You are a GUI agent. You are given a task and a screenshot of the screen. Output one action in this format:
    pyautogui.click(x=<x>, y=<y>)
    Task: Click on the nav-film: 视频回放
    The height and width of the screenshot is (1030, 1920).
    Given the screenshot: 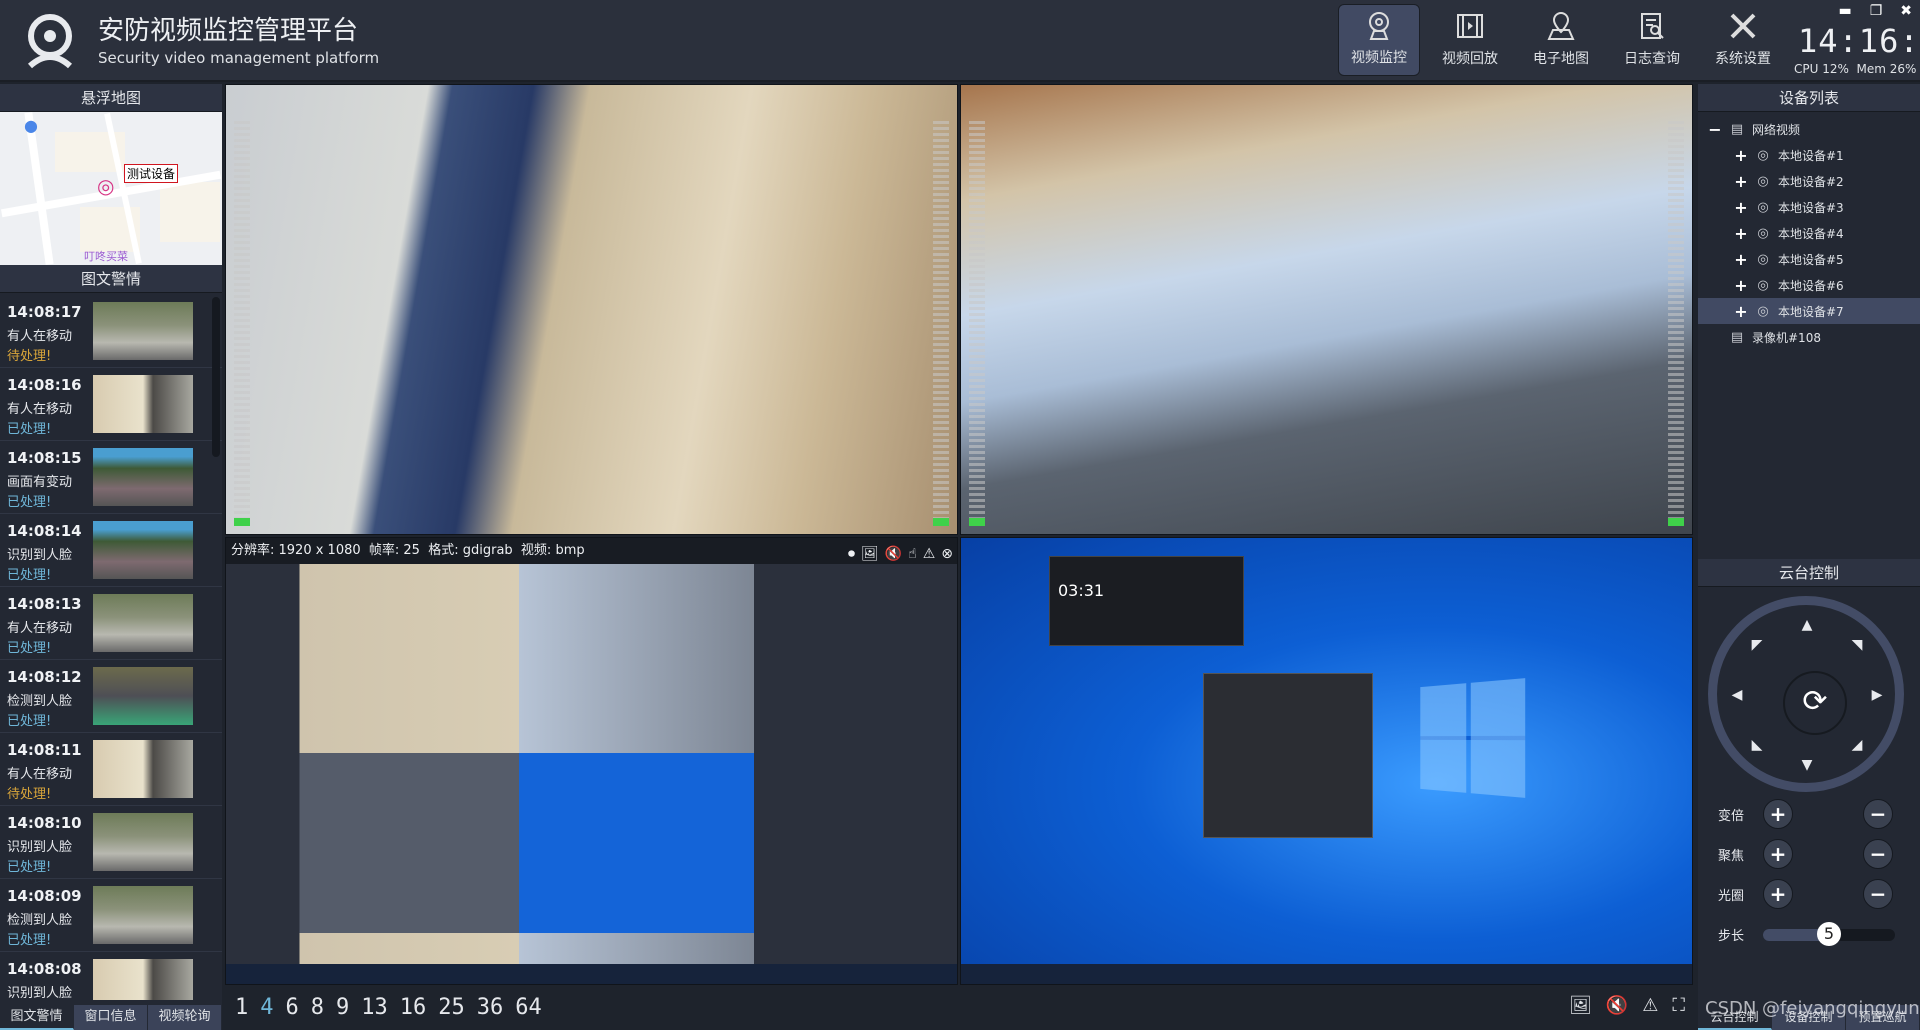 What is the action you would take?
    pyautogui.click(x=1470, y=40)
    